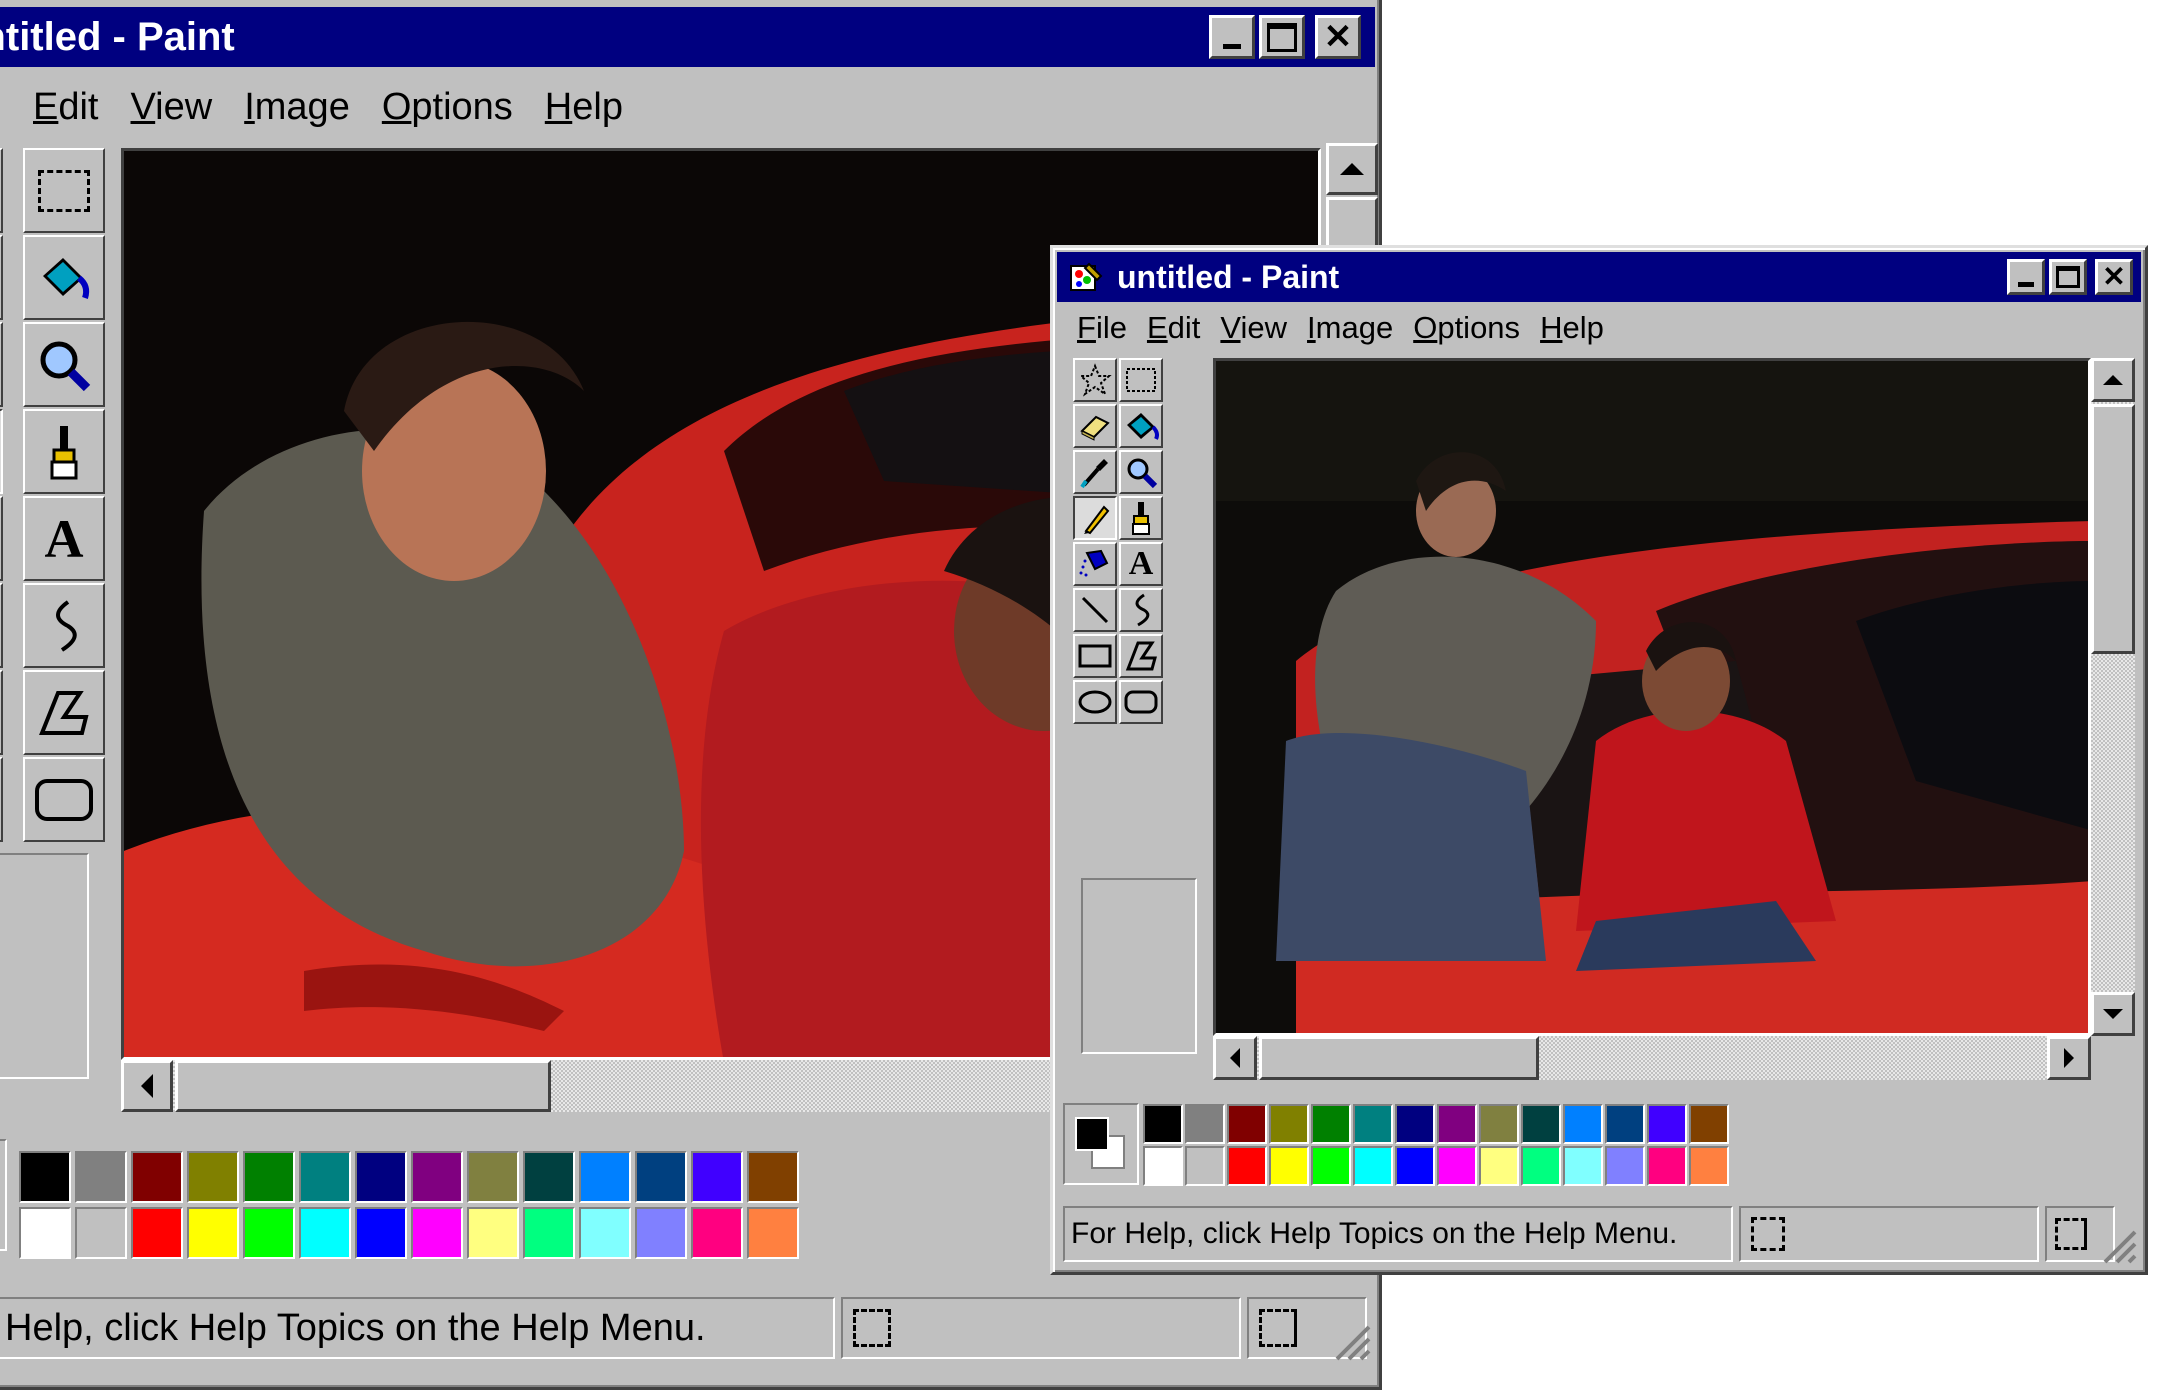 The height and width of the screenshot is (1390, 2160). Describe the element at coordinates (1095, 656) in the screenshot. I see `tool-rectangle-button` at that location.